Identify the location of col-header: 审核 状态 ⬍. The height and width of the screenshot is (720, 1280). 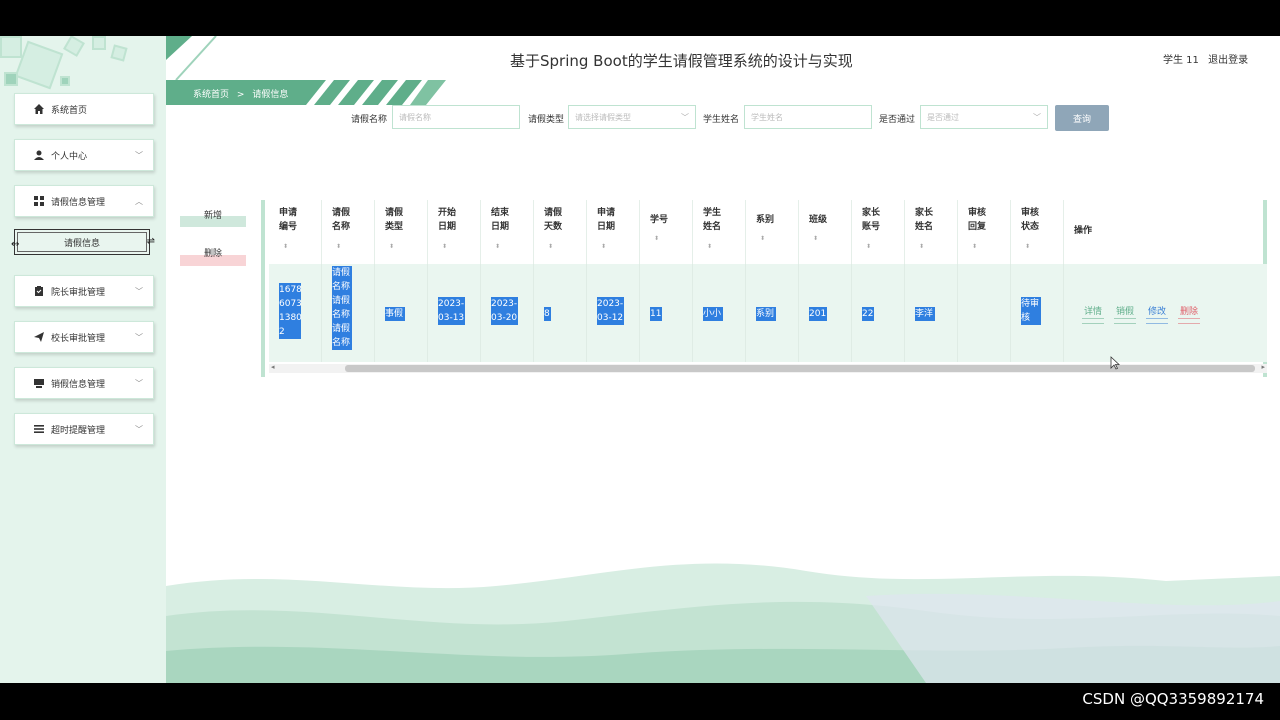
(1037, 232).